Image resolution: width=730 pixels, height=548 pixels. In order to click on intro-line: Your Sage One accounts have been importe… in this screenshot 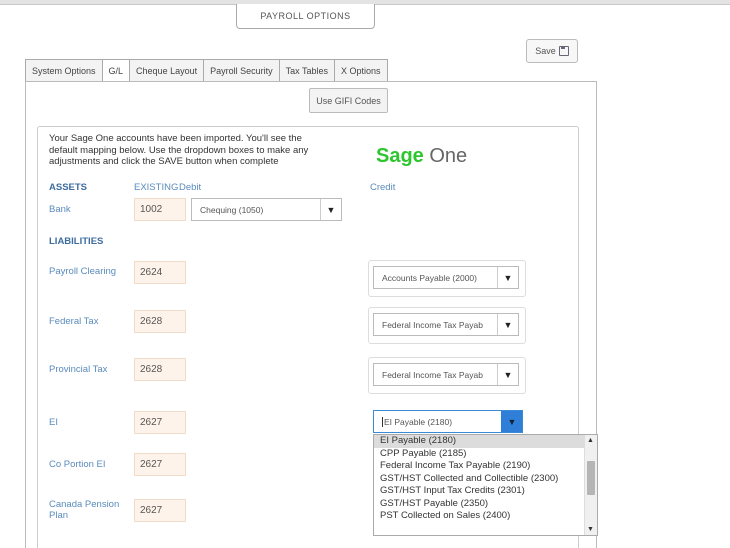, I will do `click(175, 138)`.